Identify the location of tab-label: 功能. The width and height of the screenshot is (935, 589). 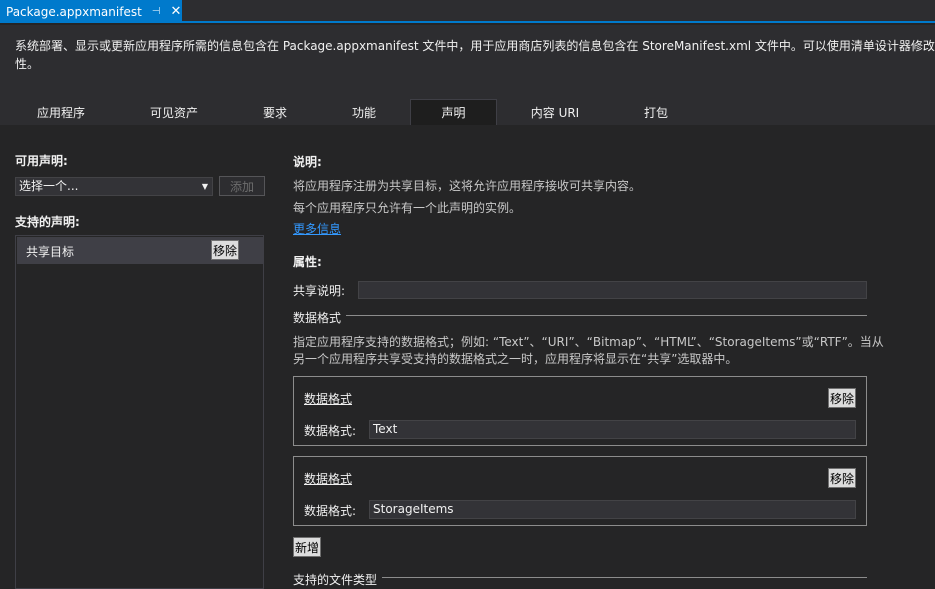
(363, 112).